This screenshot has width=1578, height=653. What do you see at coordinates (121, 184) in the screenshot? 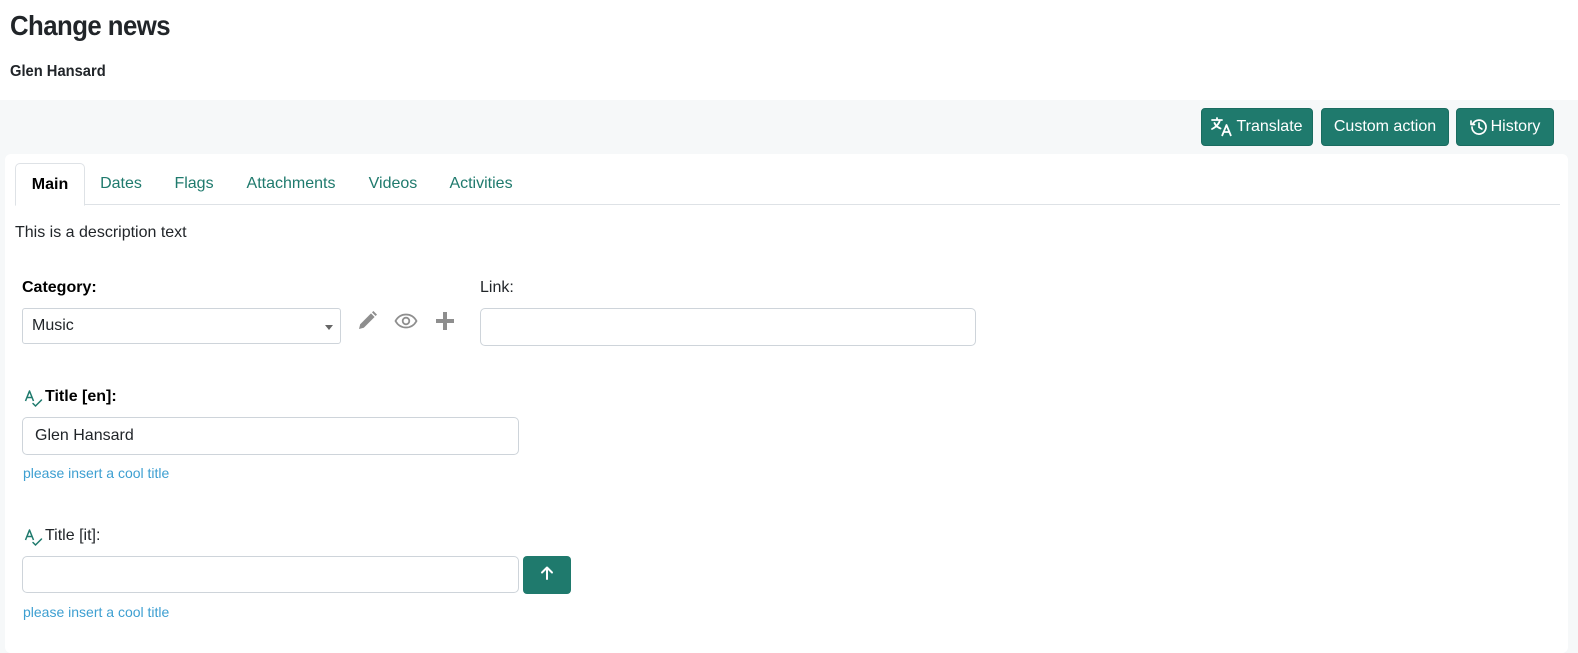
I see `tab-dates: Dates` at bounding box center [121, 184].